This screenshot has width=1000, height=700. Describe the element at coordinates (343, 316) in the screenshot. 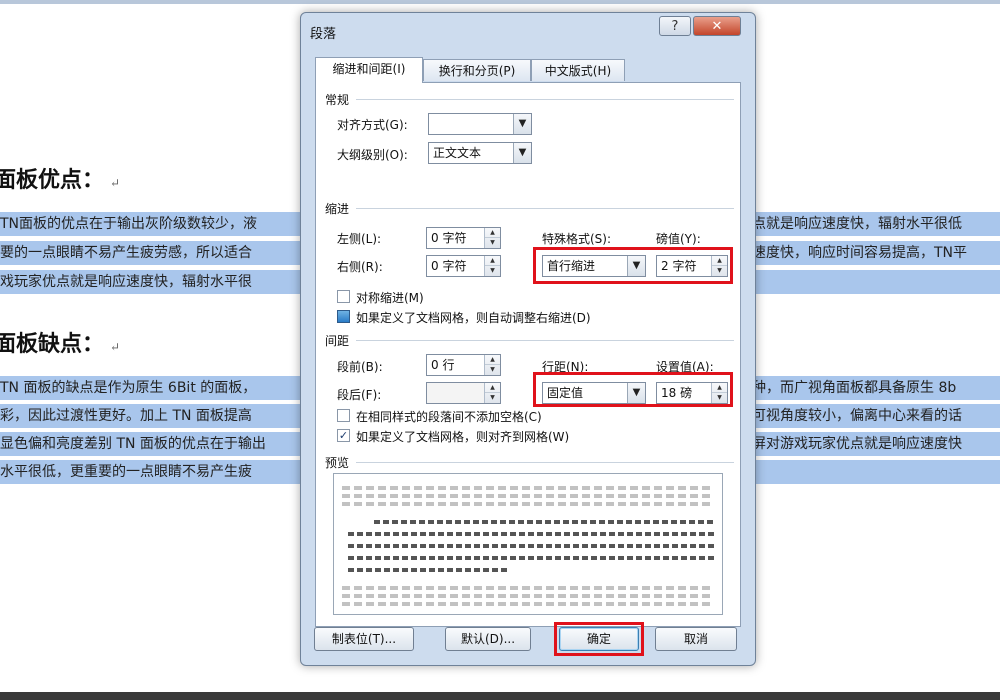

I see `auto-adjust-indent-checkbox` at that location.